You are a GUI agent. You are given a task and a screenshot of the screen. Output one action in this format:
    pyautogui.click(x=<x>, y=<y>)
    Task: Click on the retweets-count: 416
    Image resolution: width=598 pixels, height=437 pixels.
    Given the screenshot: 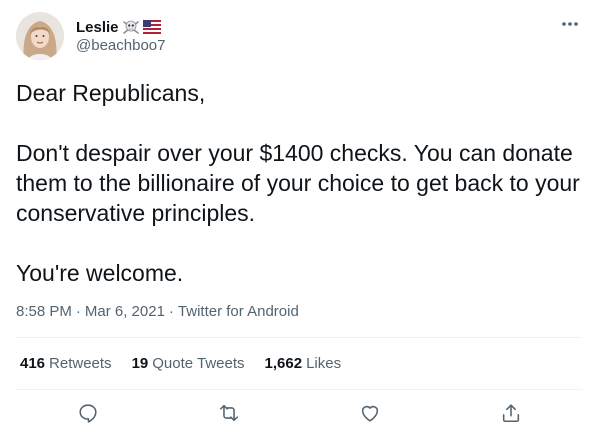 What is the action you would take?
    pyautogui.click(x=33, y=363)
    